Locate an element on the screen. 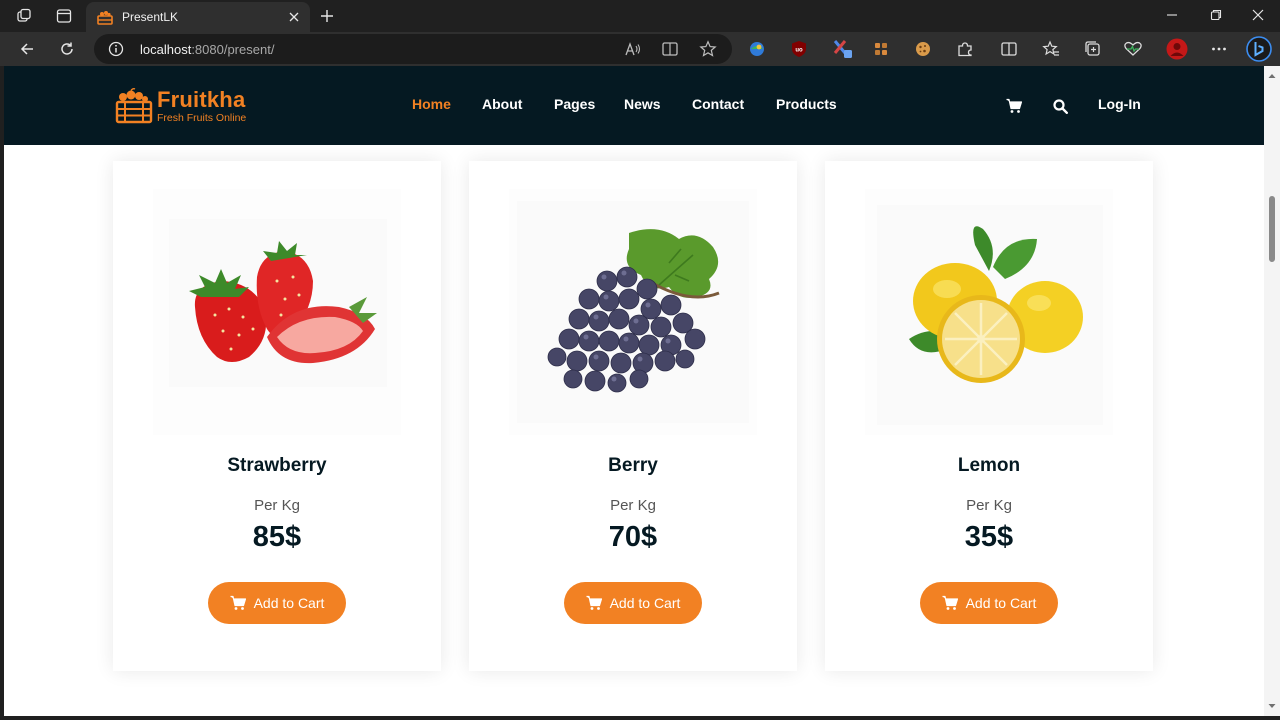 The width and height of the screenshot is (1280, 720). address-bar: localhost:8080/present/ is located at coordinates (413, 49).